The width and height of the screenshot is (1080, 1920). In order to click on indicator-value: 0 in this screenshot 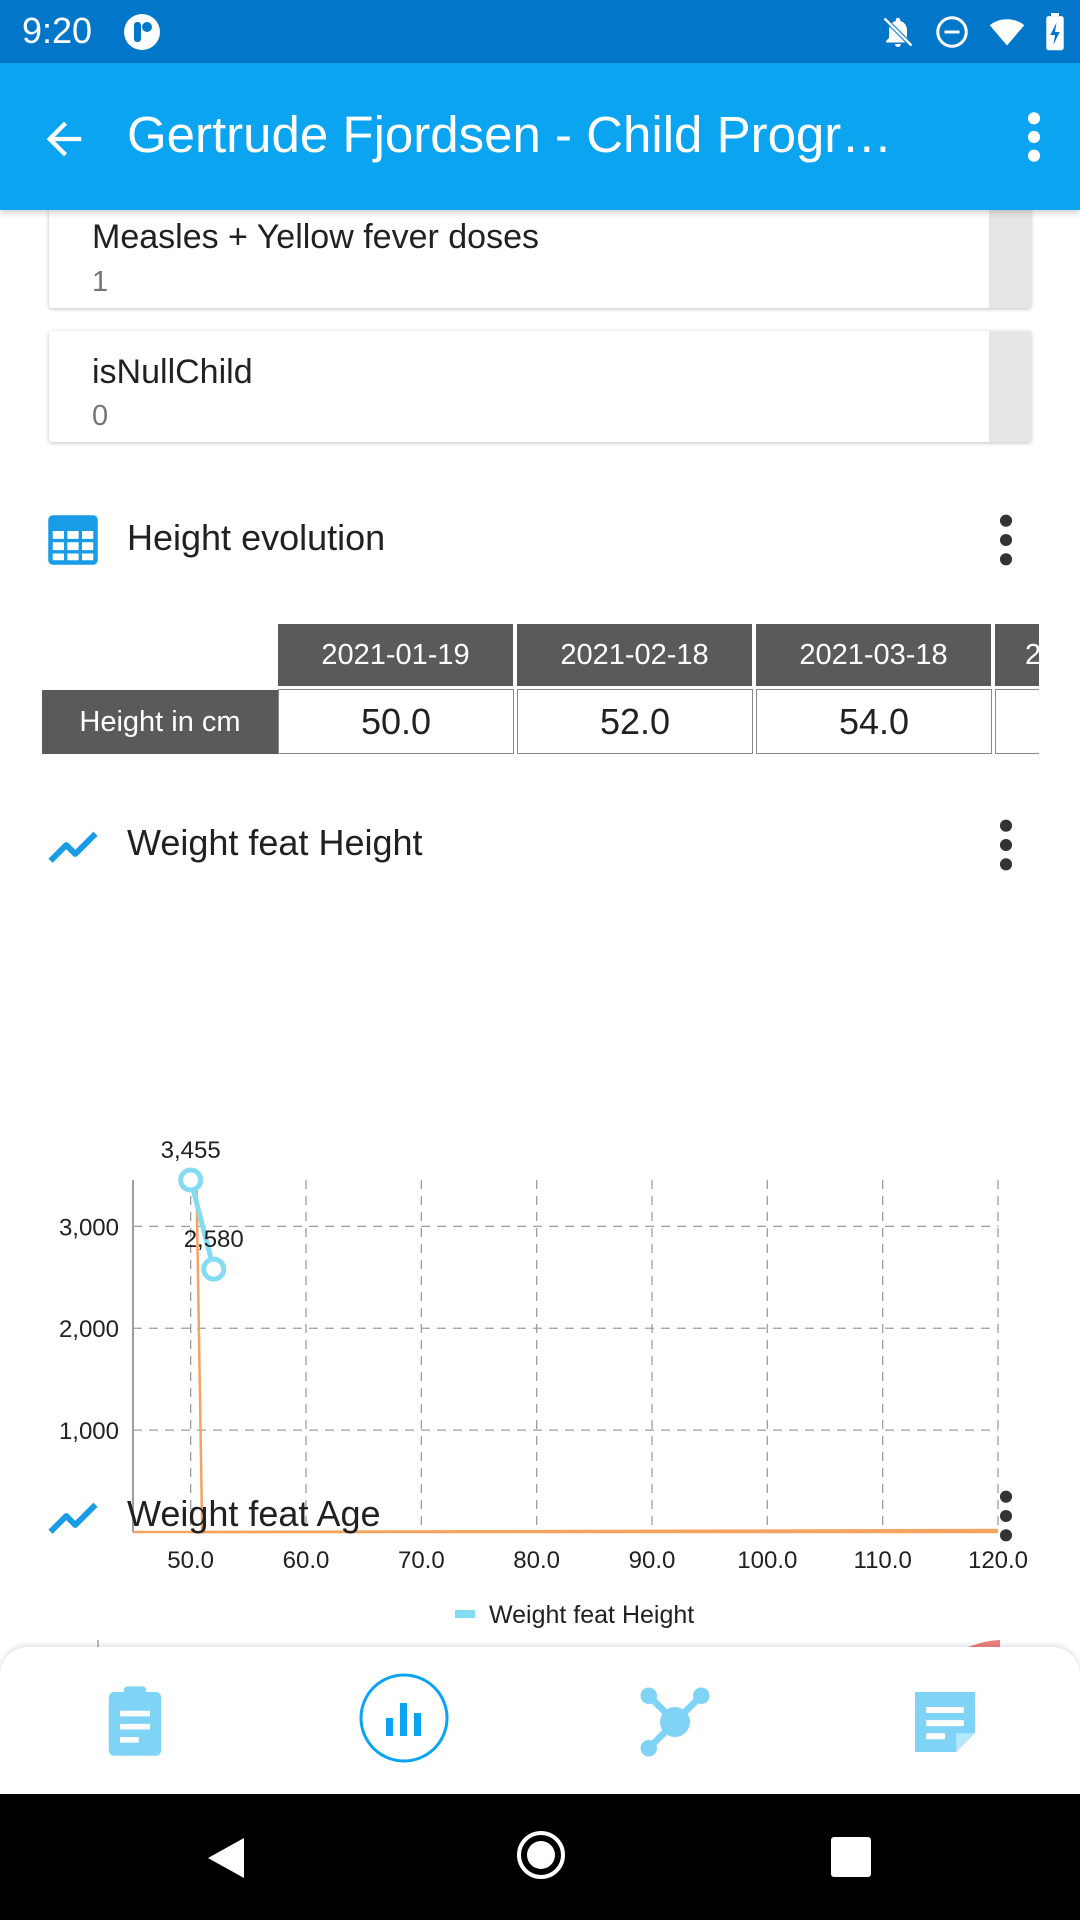, I will do `click(100, 416)`.